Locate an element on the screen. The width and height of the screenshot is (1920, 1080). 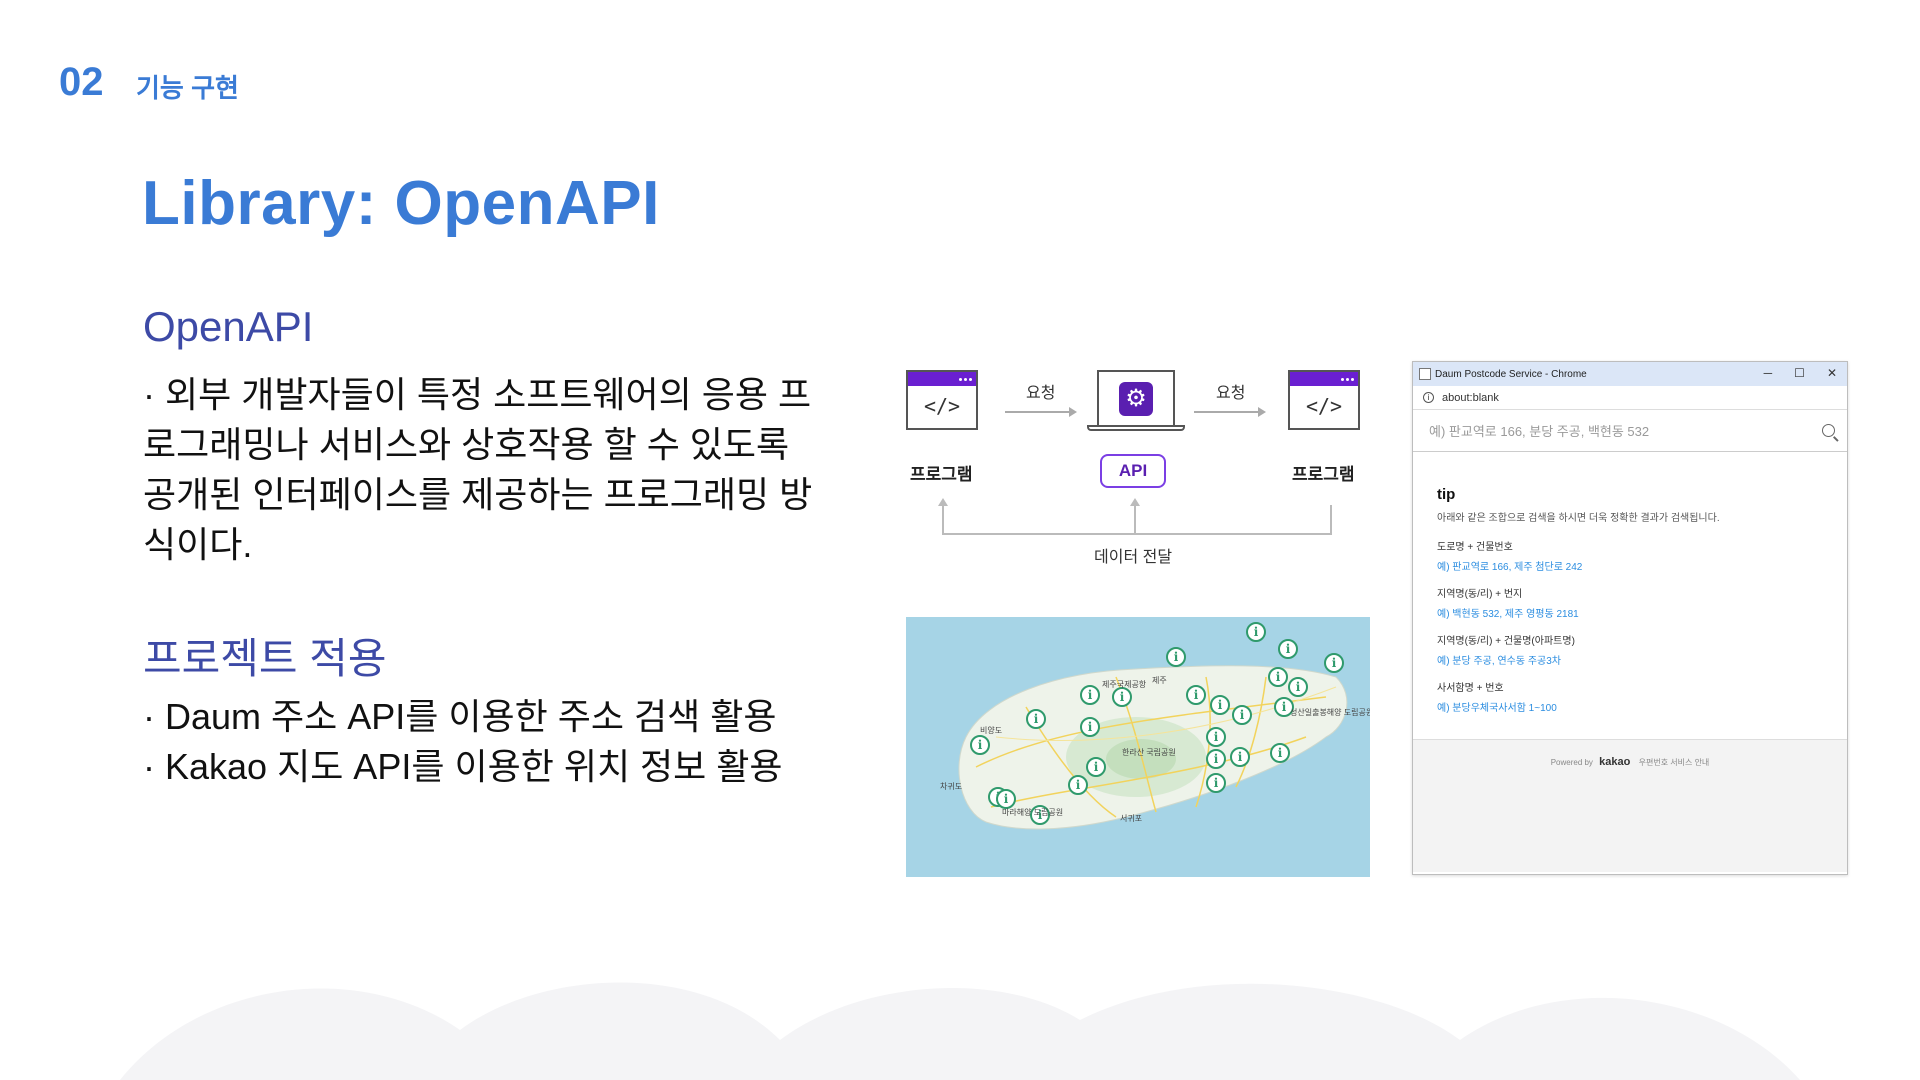
laptop-icon: ⚙ is located at coordinates (1136, 397).